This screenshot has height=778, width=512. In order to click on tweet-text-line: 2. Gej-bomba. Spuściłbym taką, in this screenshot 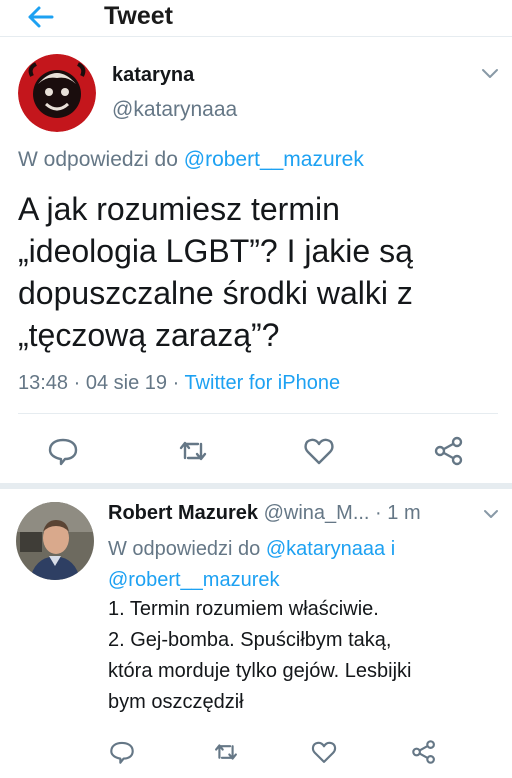, I will do `click(250, 640)`.